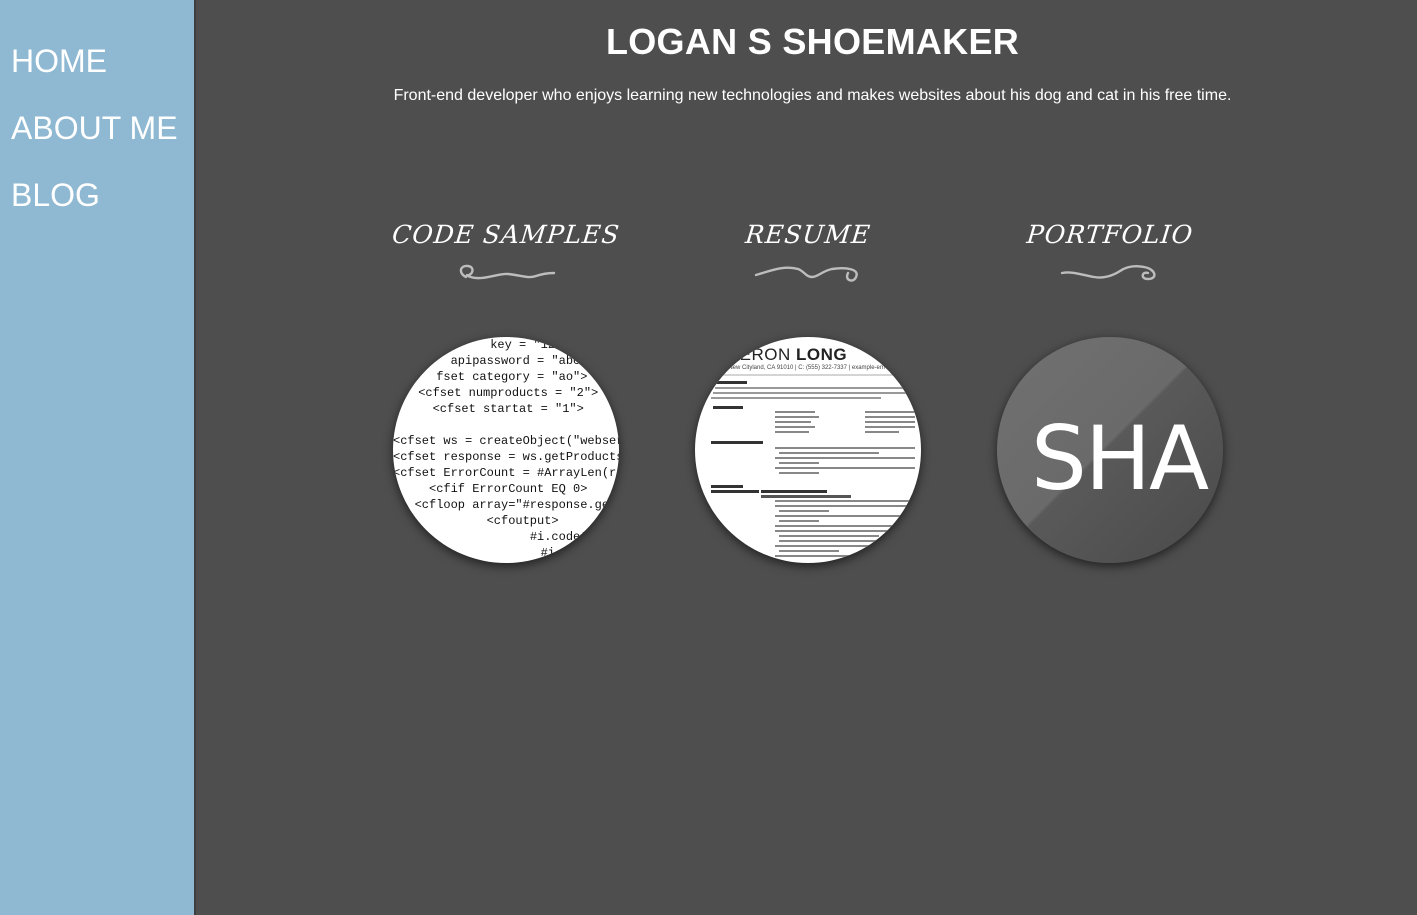  Describe the element at coordinates (508, 553) in the screenshot. I see `code-line: #i.name` at that location.